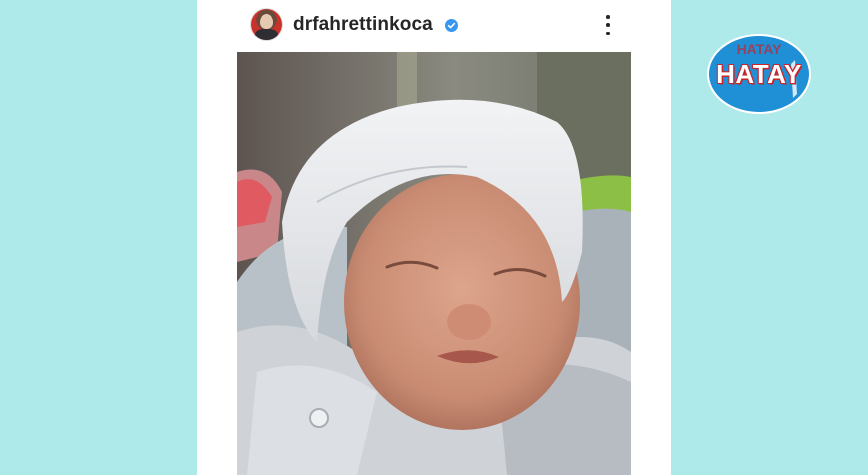 This screenshot has height=475, width=868. I want to click on hatay-watermark-logo: HATAY HATAY, so click(759, 74).